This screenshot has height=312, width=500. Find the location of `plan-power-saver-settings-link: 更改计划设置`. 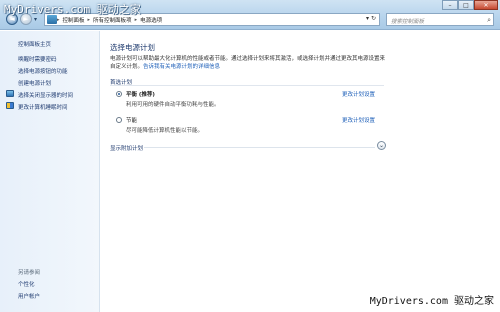

plan-power-saver-settings-link: 更改计划设置 is located at coordinates (358, 120).